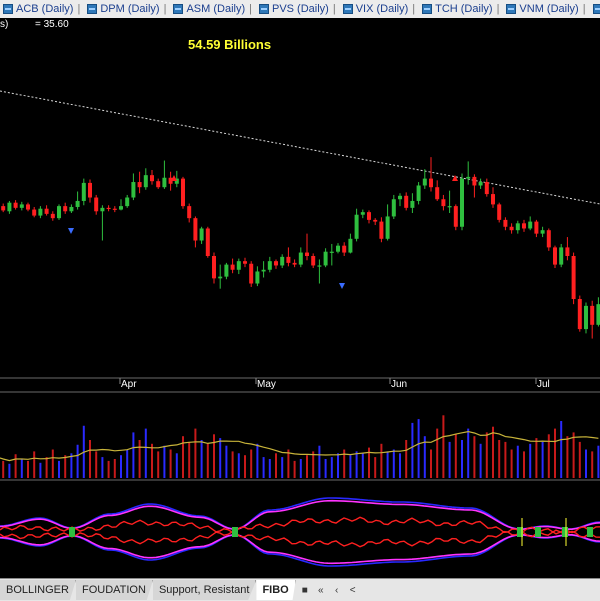  I want to click on symbol-tab-label: DPM (Daily), so click(130, 9).